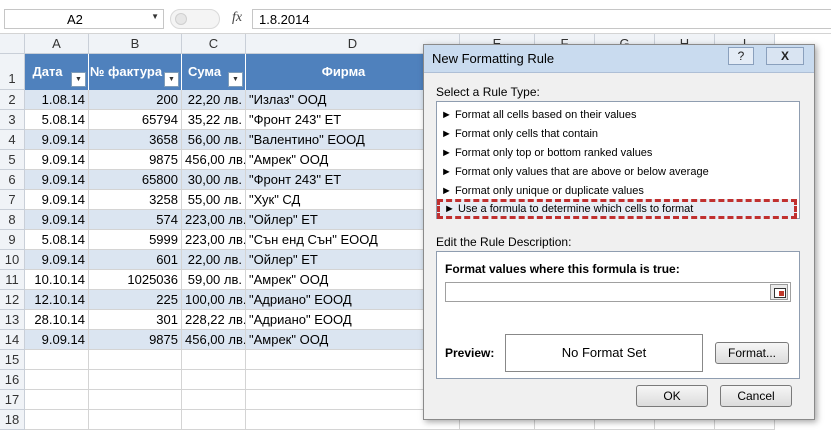 The image size is (831, 430). I want to click on insert-function-icon: fx, so click(237, 18).